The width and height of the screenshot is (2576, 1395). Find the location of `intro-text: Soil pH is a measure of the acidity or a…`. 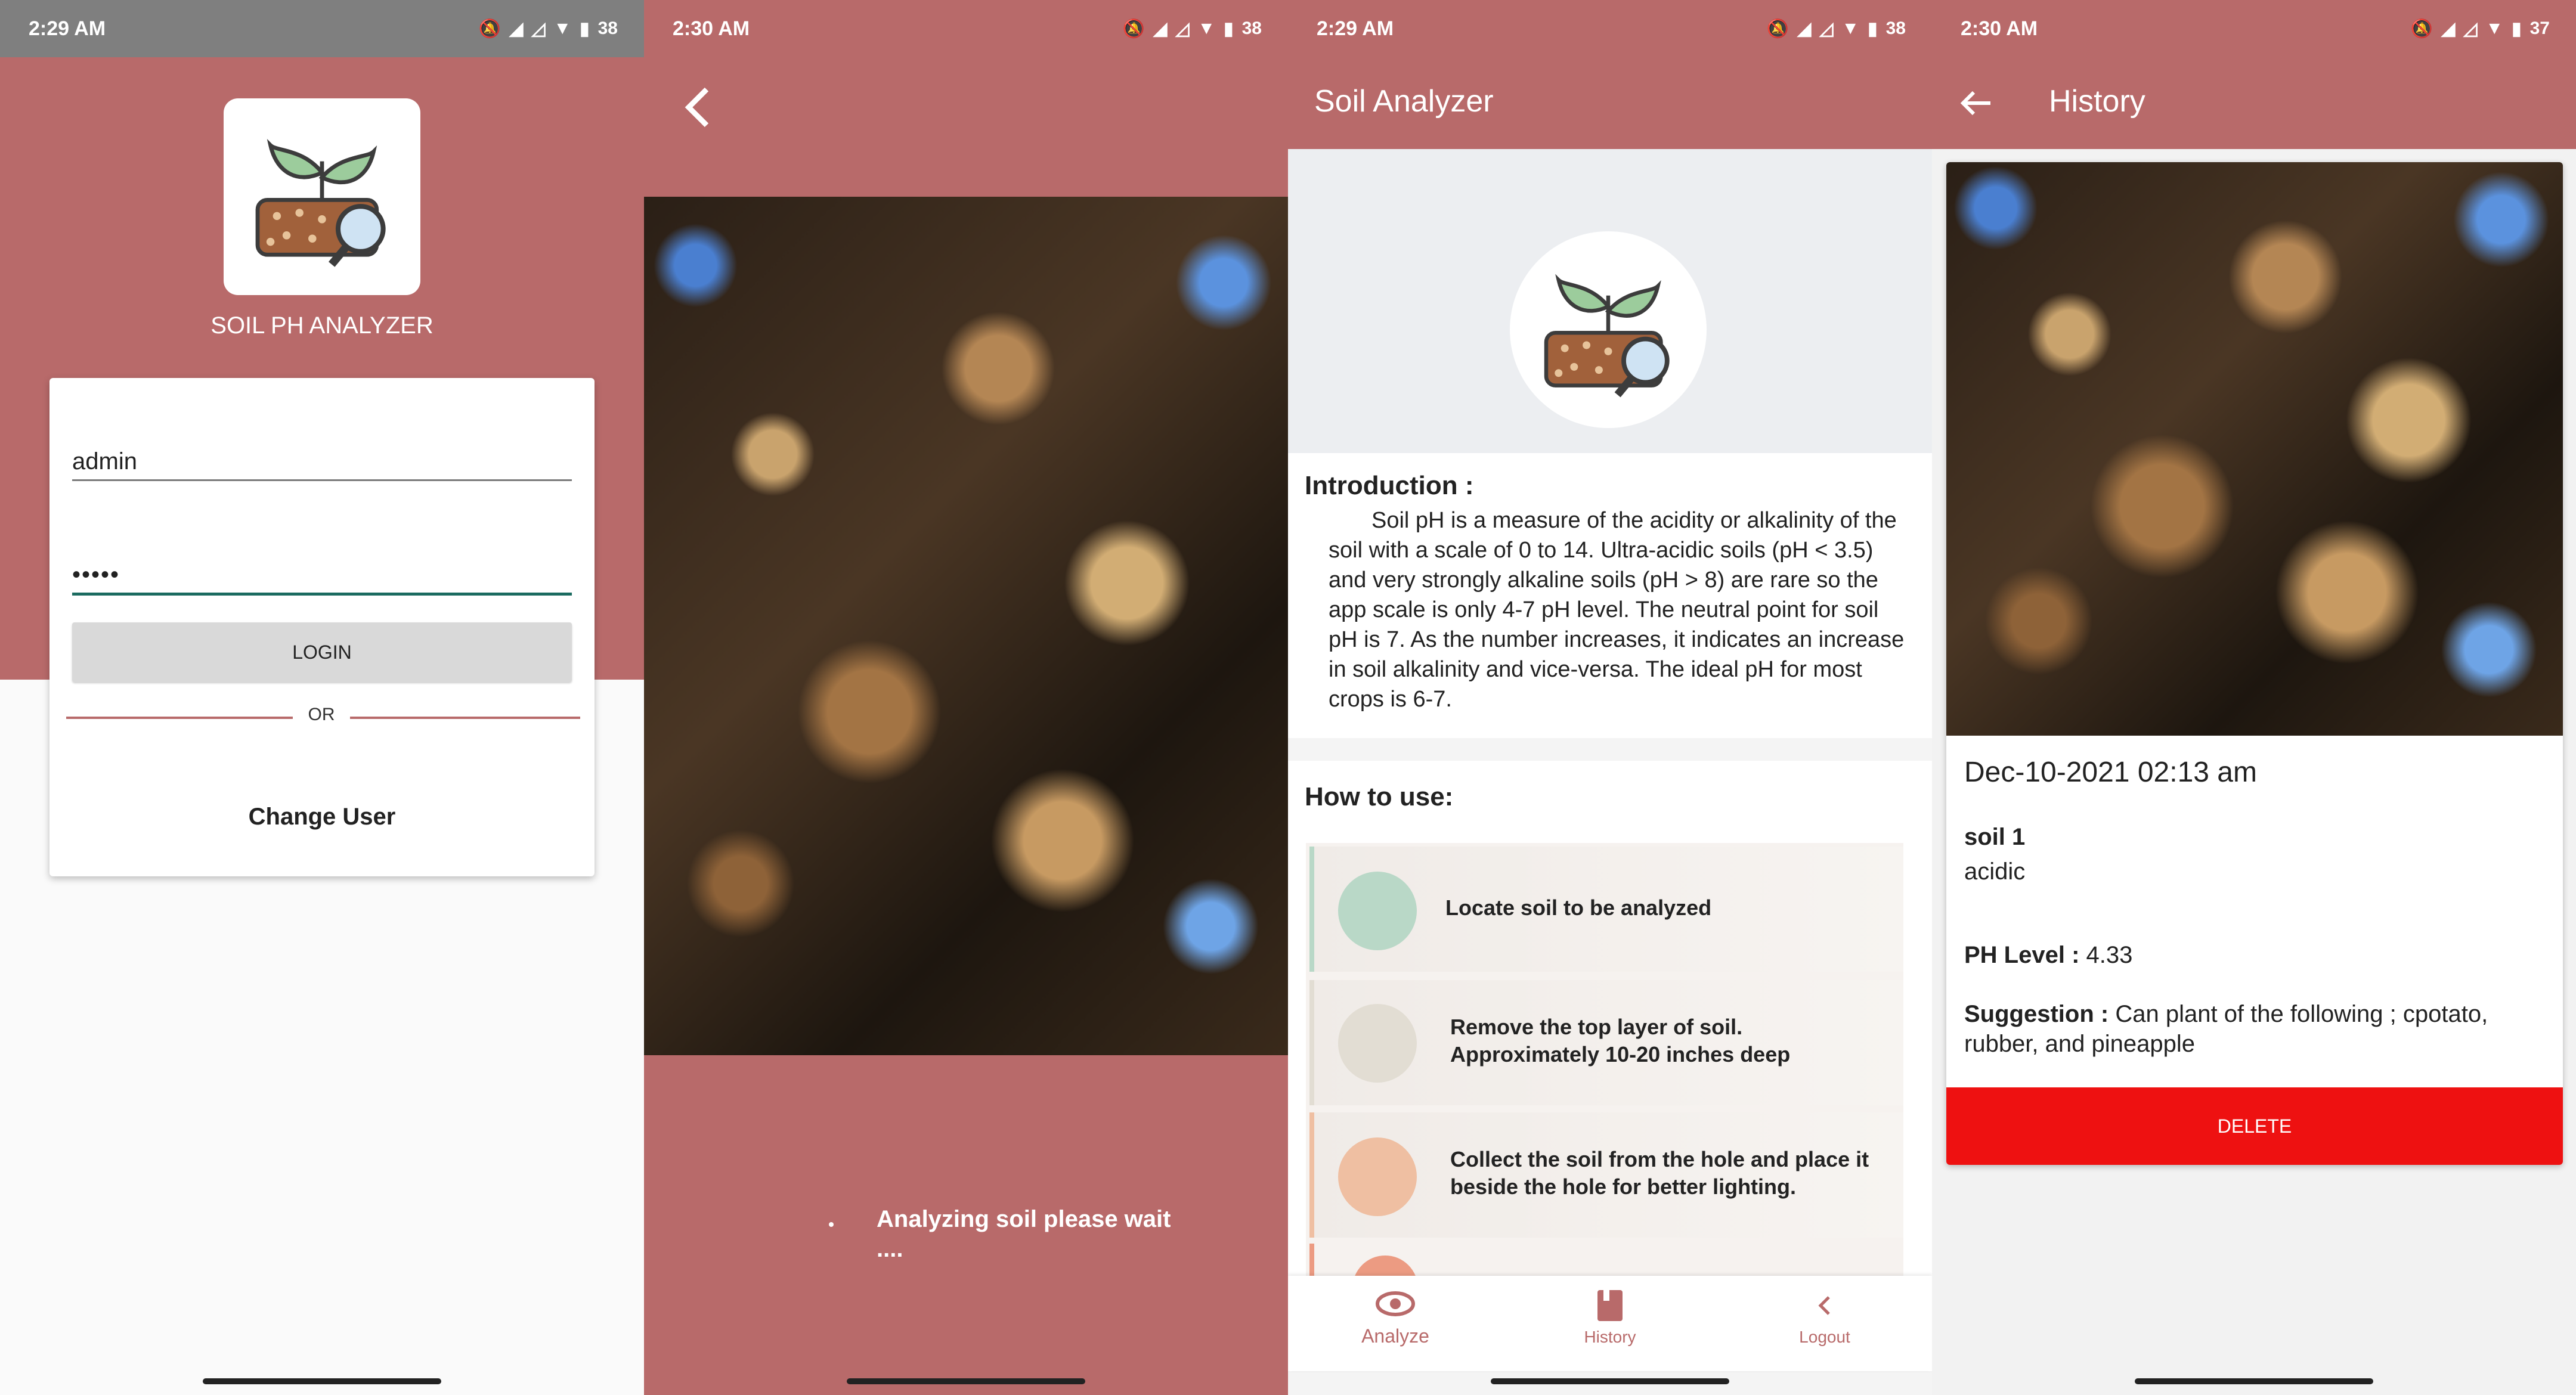

intro-text: Soil pH is a measure of the acidity or a… is located at coordinates (1617, 610).